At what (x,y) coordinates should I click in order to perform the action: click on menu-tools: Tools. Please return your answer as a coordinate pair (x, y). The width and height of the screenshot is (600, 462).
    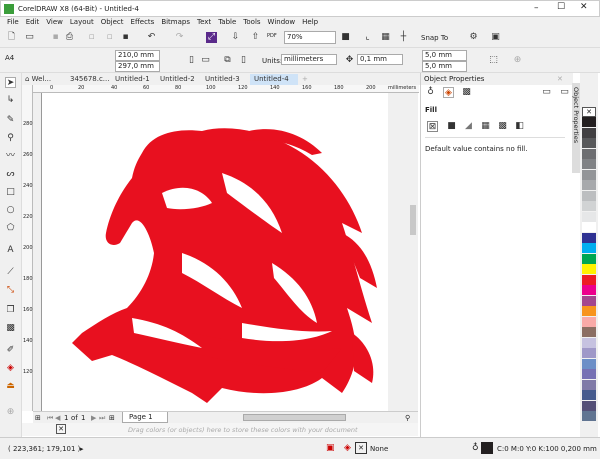
    Looking at the image, I should click on (251, 22).